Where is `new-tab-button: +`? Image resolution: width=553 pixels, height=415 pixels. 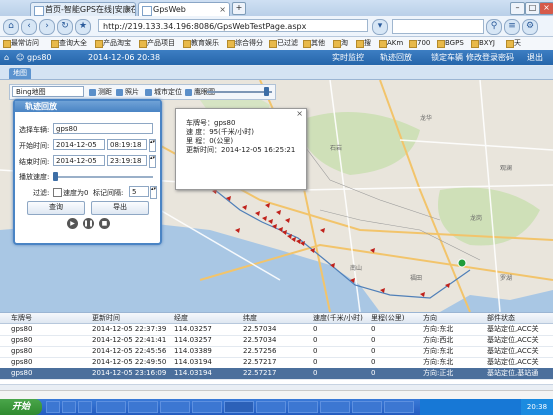
new-tab-button: + is located at coordinates (239, 8).